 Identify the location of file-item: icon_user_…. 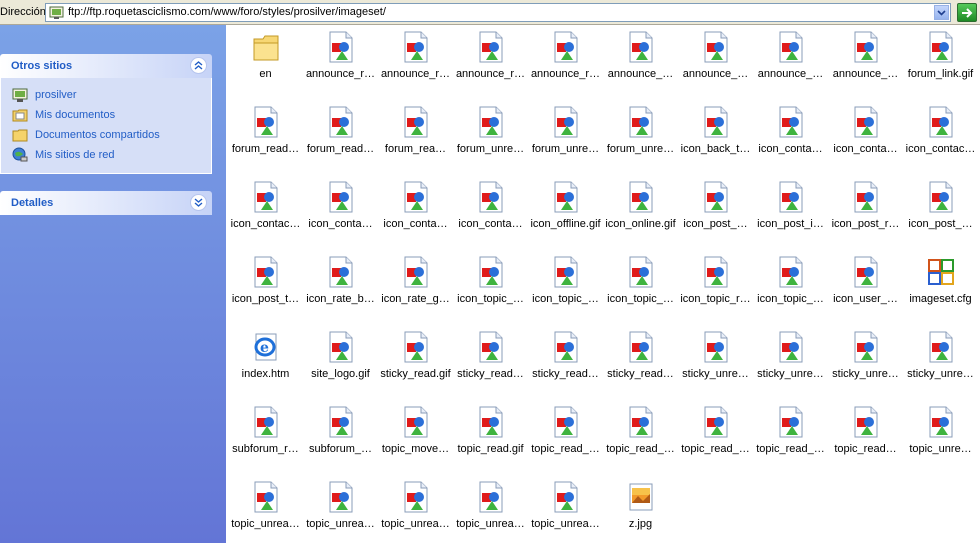
(865, 287).